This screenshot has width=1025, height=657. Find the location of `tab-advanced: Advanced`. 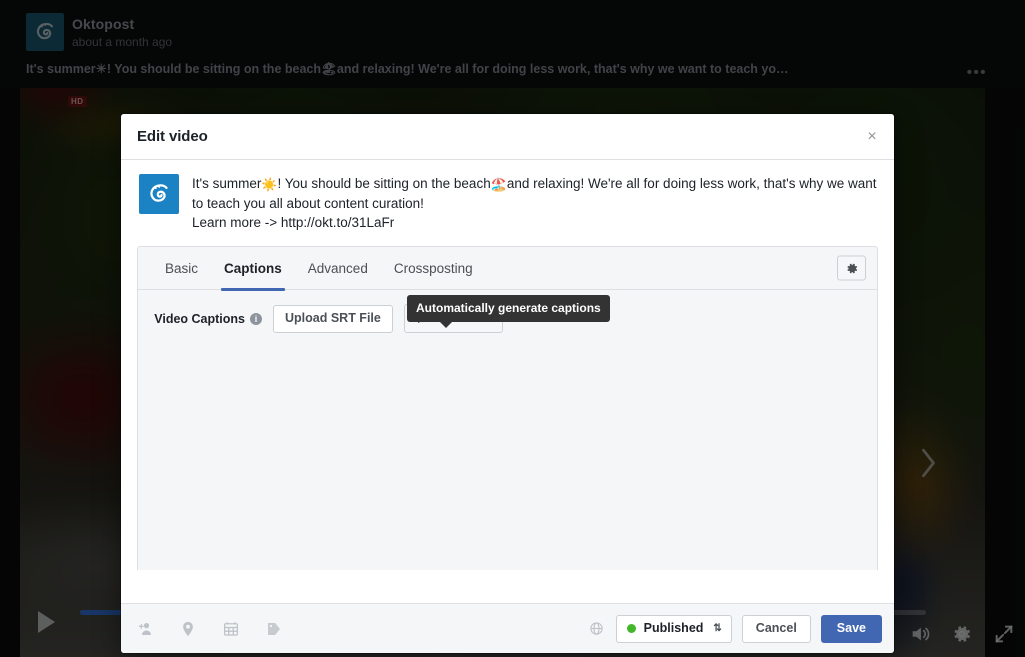

tab-advanced: Advanced is located at coordinates (338, 268).